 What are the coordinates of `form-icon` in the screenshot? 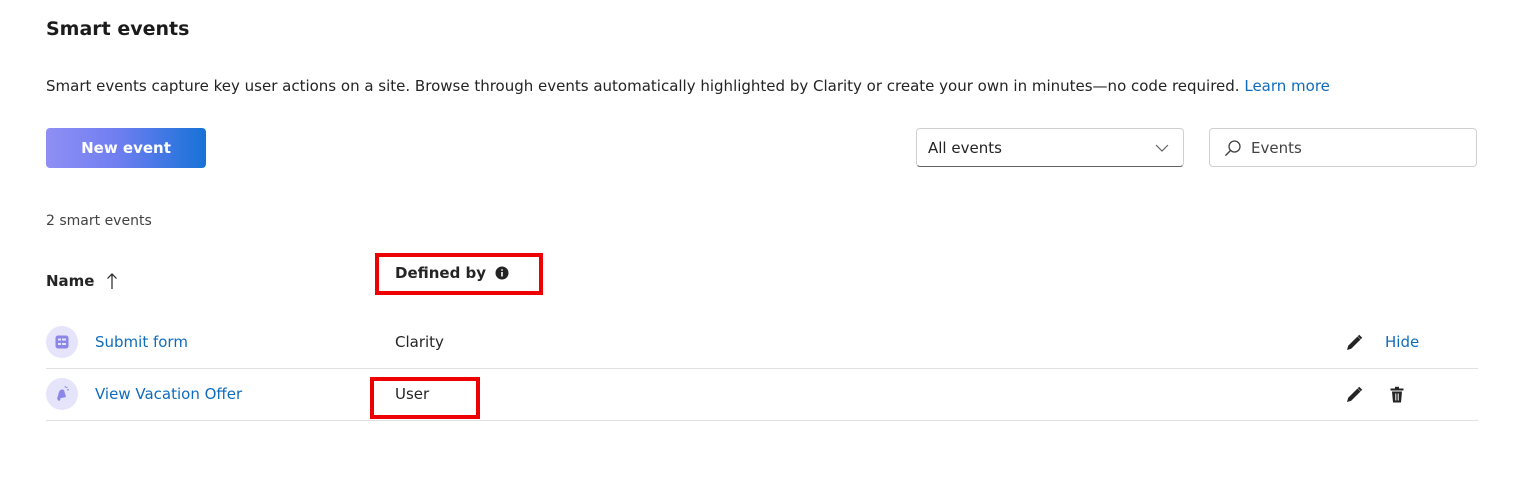 It's located at (62, 342).